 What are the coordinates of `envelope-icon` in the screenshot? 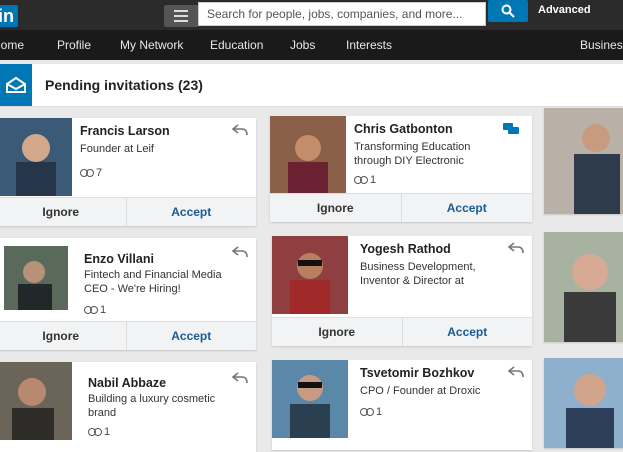 It's located at (16, 85).